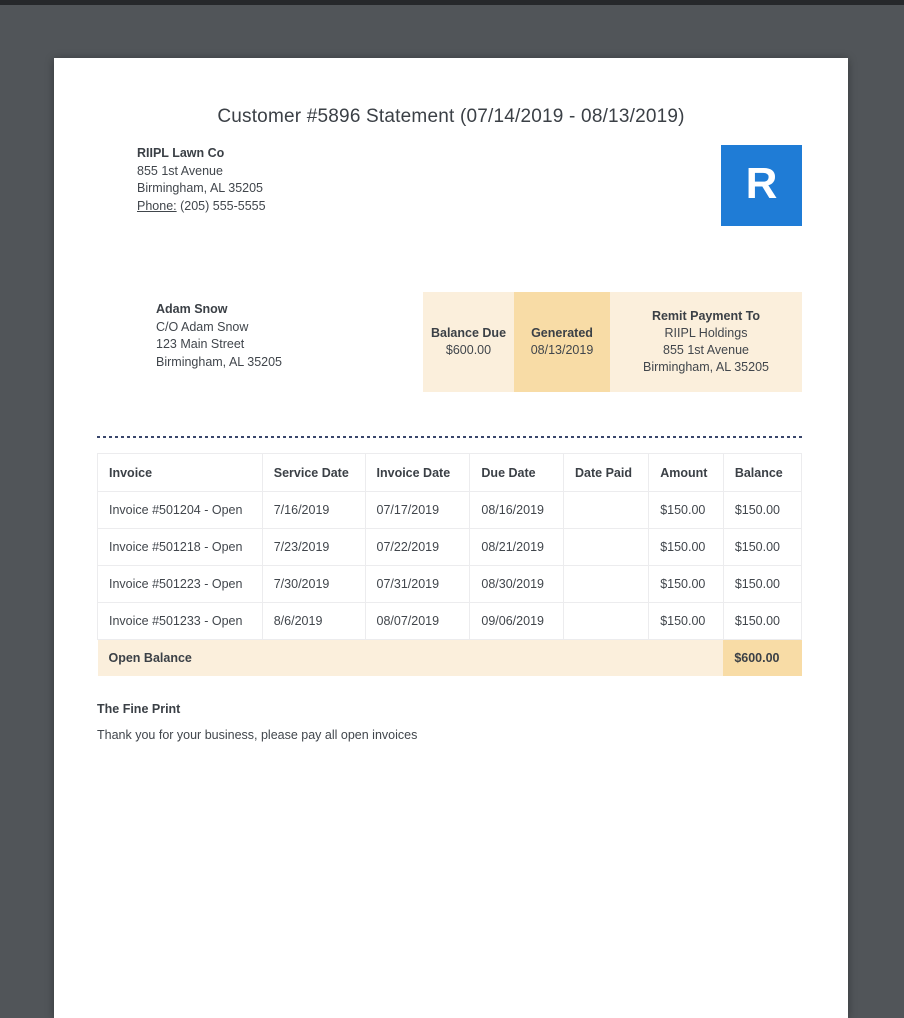 The width and height of the screenshot is (904, 1018). What do you see at coordinates (202, 326) in the screenshot?
I see `customer-care-of: C/O Adam Snow` at bounding box center [202, 326].